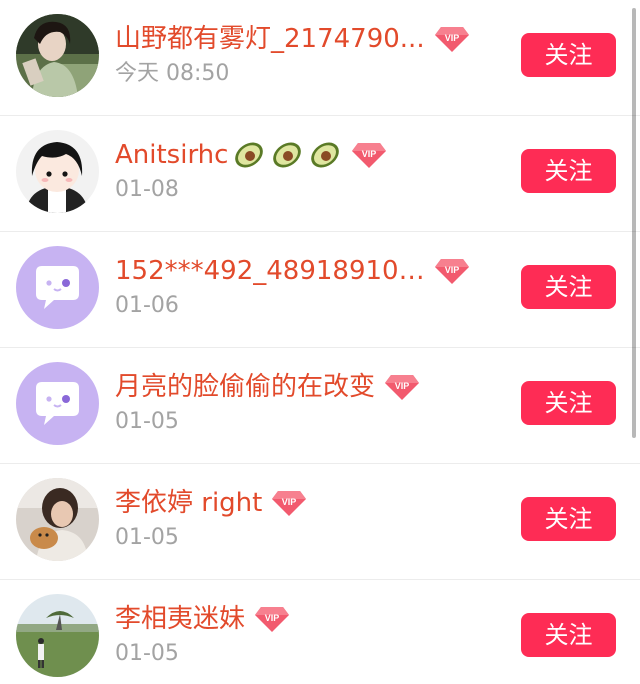 The height and width of the screenshot is (684, 640). Describe the element at coordinates (245, 387) in the screenshot. I see `user-name: 月亮的脸偷偷的在改变` at that location.